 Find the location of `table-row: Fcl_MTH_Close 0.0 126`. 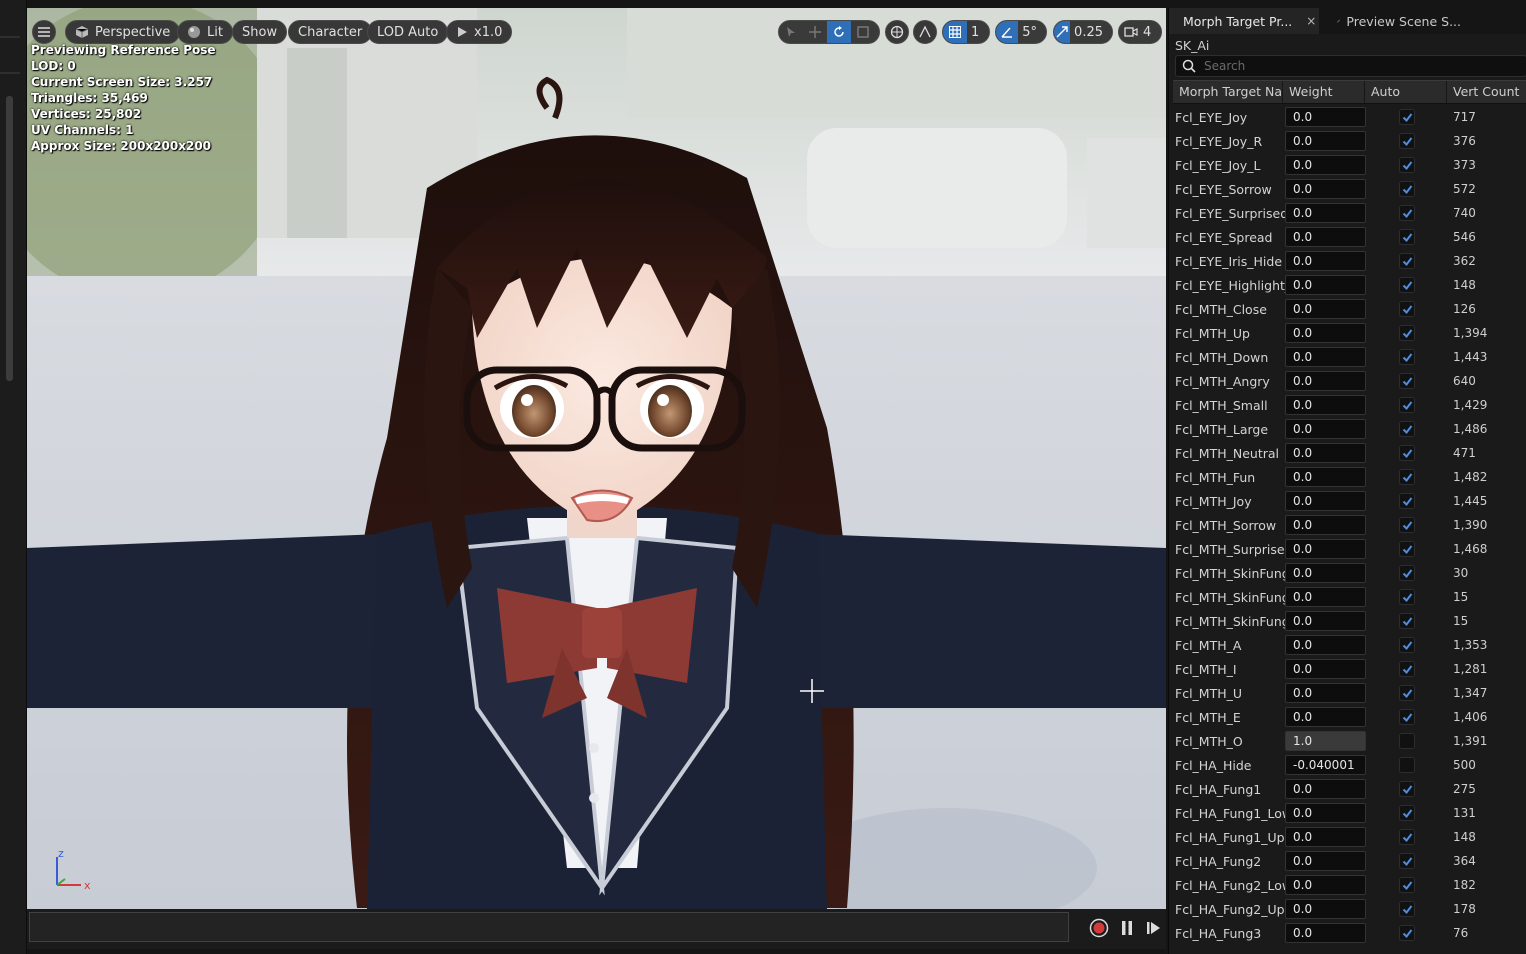

table-row: Fcl_MTH_Close 0.0 126 is located at coordinates (1349, 309).